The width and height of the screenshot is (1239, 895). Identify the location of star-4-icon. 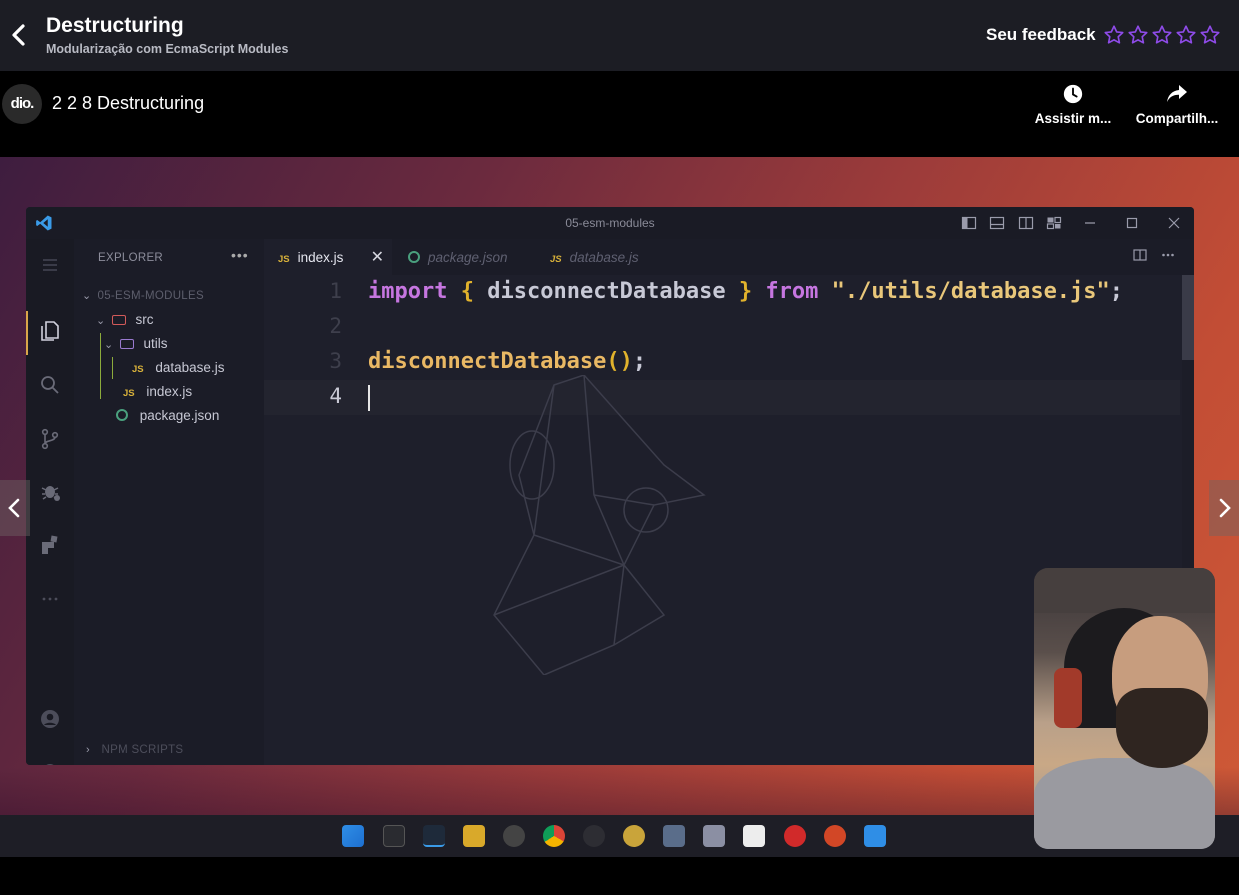
(1186, 35).